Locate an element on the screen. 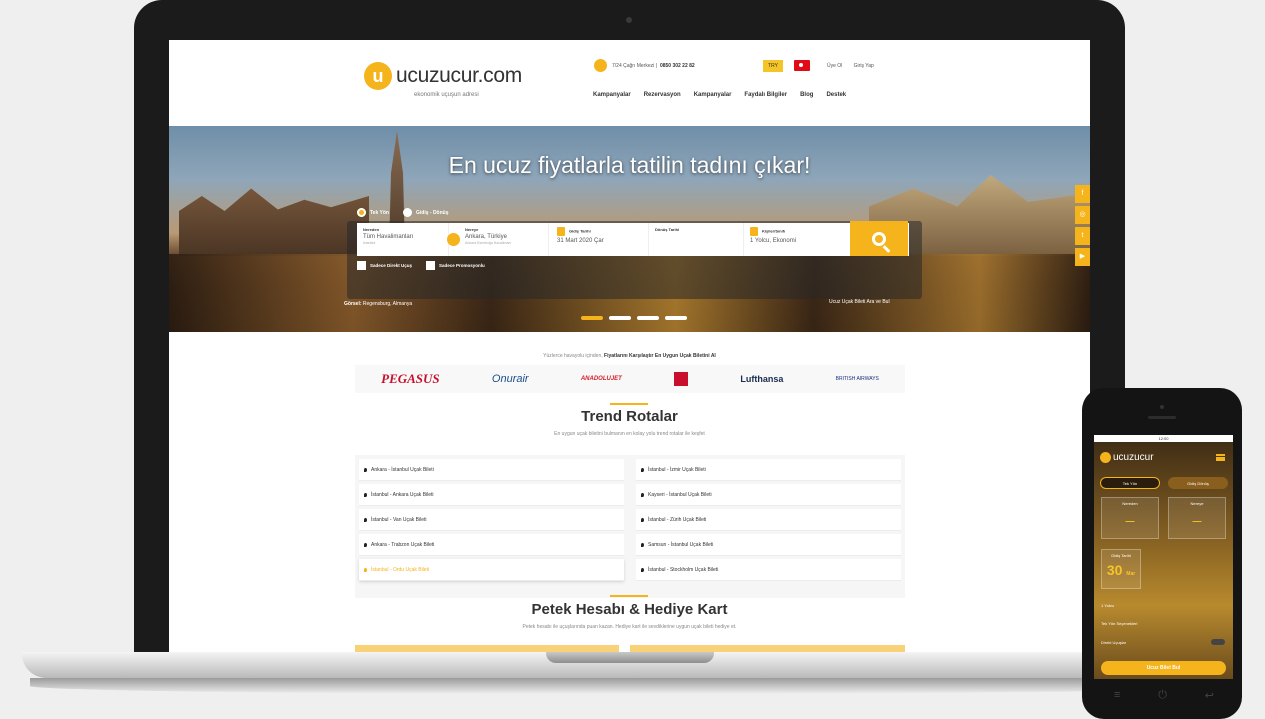 This screenshot has height=719, width=1265. hamburger-menu-icon is located at coordinates (1220, 457).